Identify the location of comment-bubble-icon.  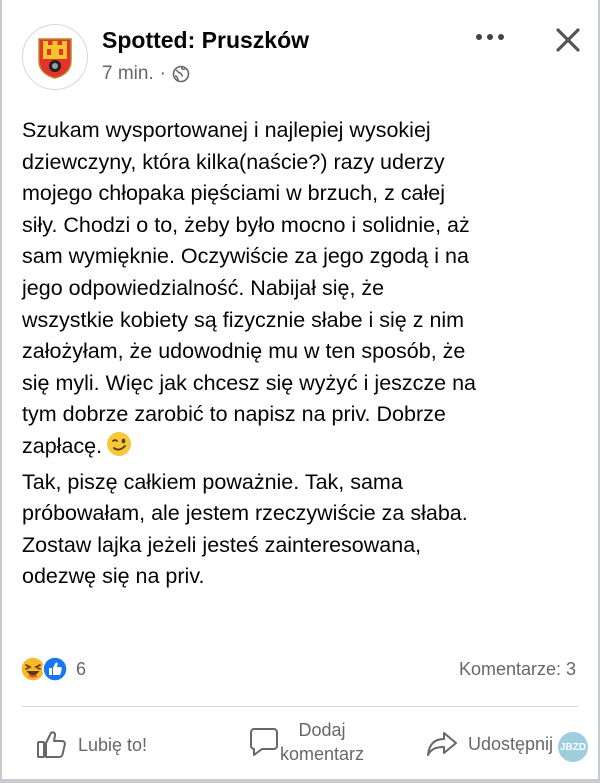
(264, 742).